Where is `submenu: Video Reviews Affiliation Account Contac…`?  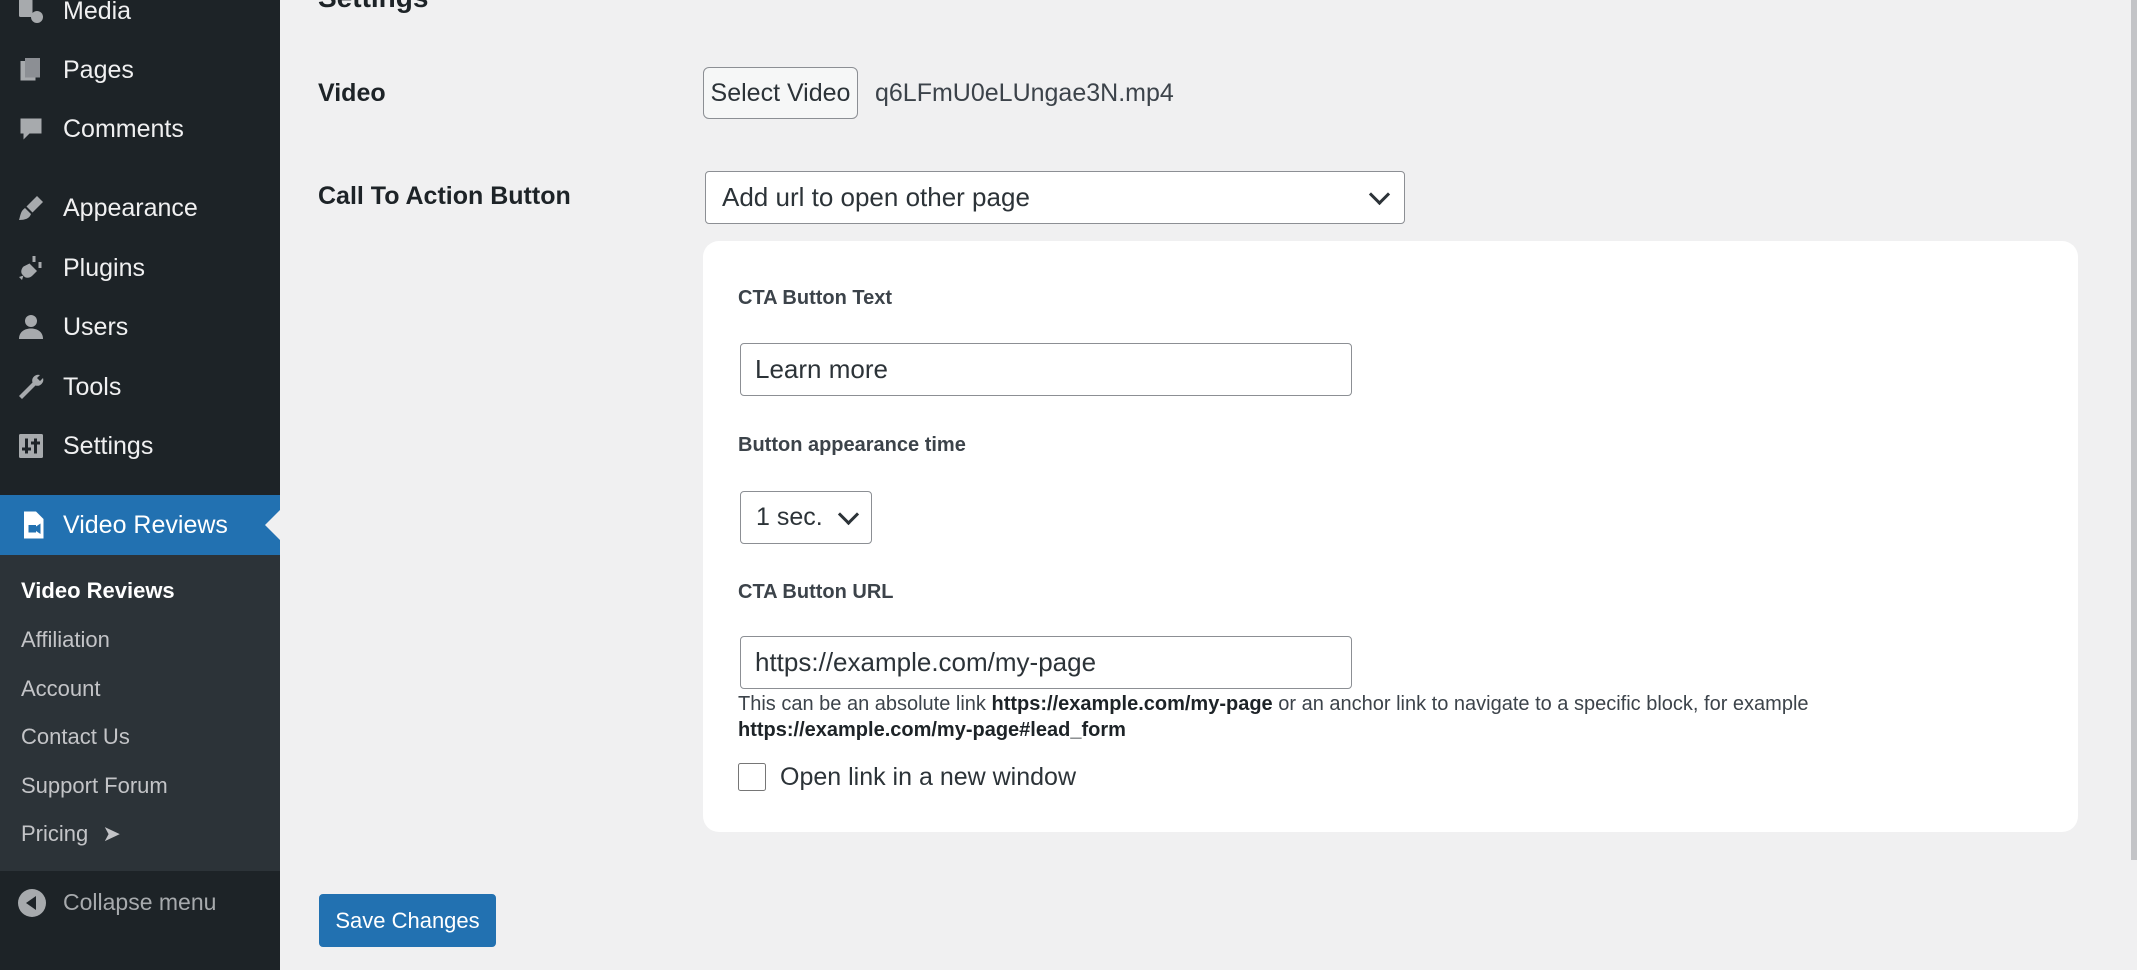 submenu: Video Reviews Affiliation Account Contac… is located at coordinates (140, 713).